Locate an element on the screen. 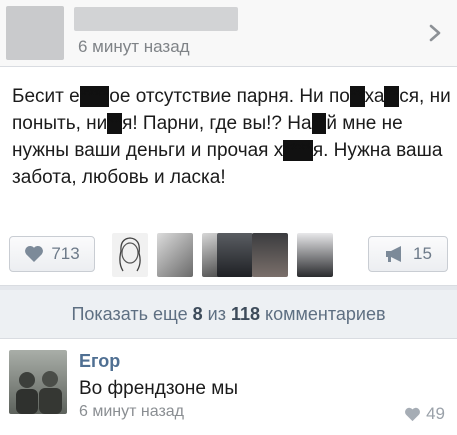 This screenshot has width=457, height=435. comment-like-count: 49 is located at coordinates (435, 413).